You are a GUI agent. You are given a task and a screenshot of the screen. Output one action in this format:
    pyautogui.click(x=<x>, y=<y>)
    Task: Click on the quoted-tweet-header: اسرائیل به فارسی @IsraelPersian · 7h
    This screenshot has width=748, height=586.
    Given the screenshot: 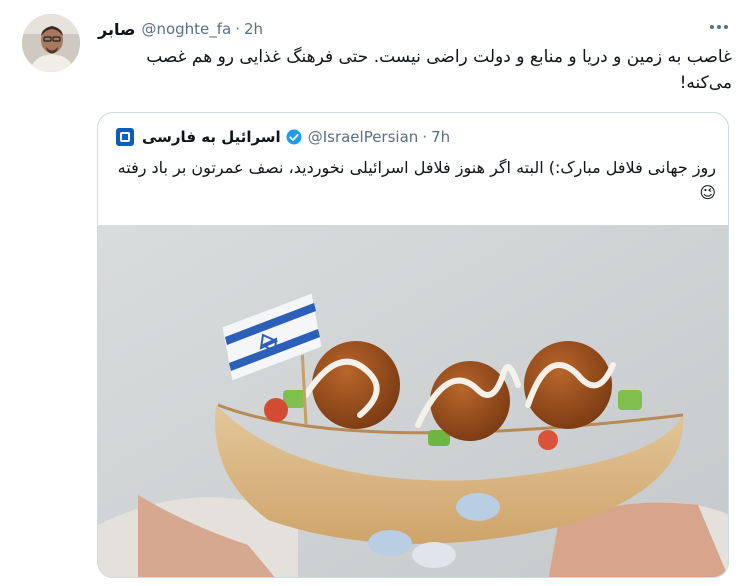 What is the action you would take?
    pyautogui.click(x=283, y=137)
    